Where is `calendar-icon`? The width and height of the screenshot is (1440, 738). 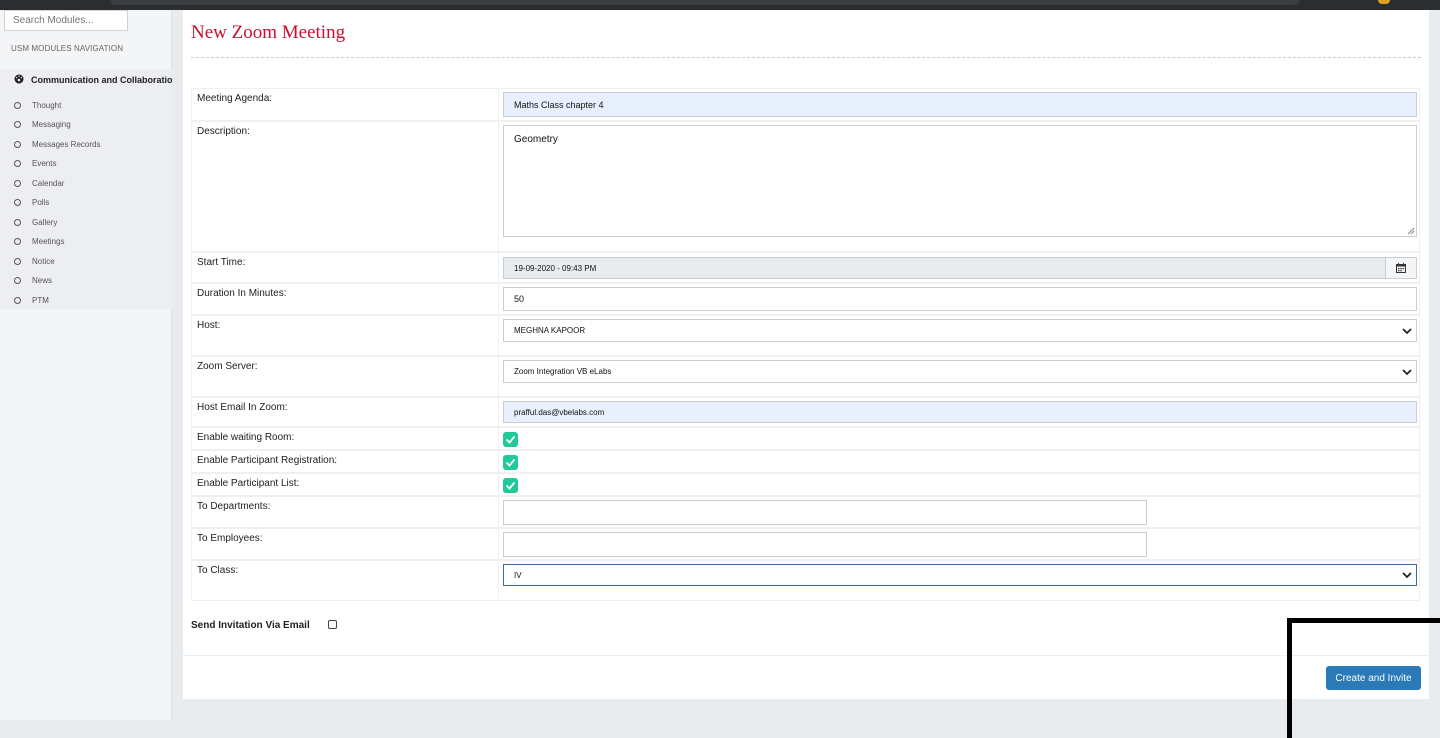 calendar-icon is located at coordinates (1401, 268).